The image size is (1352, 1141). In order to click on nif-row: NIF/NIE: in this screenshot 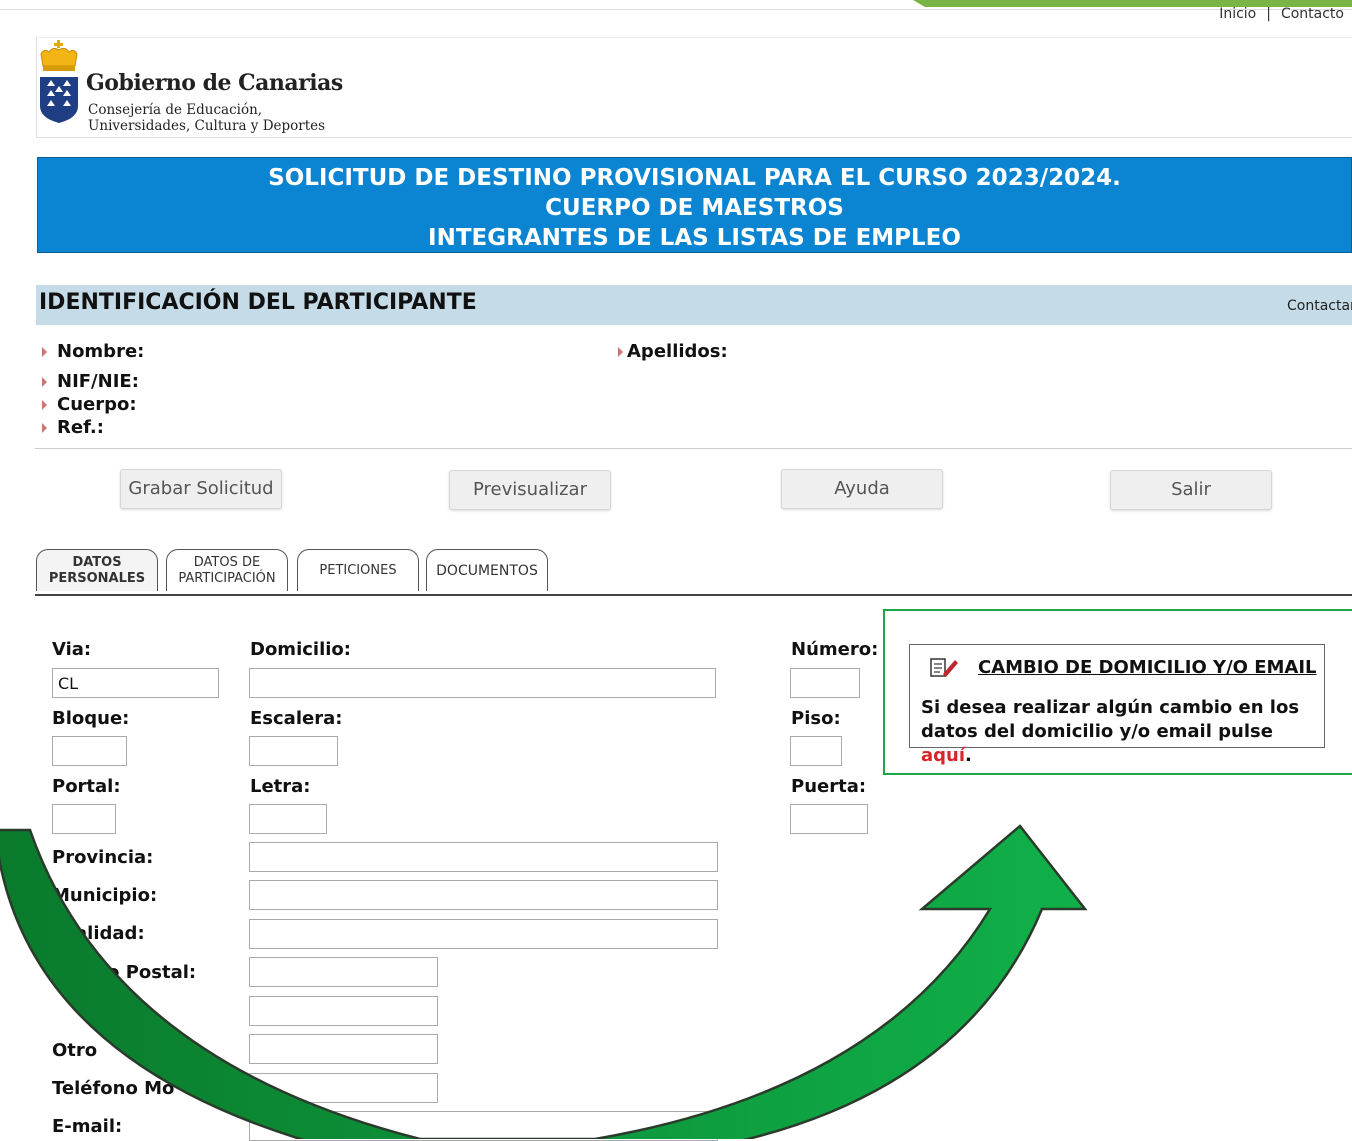, I will do `click(90, 381)`.